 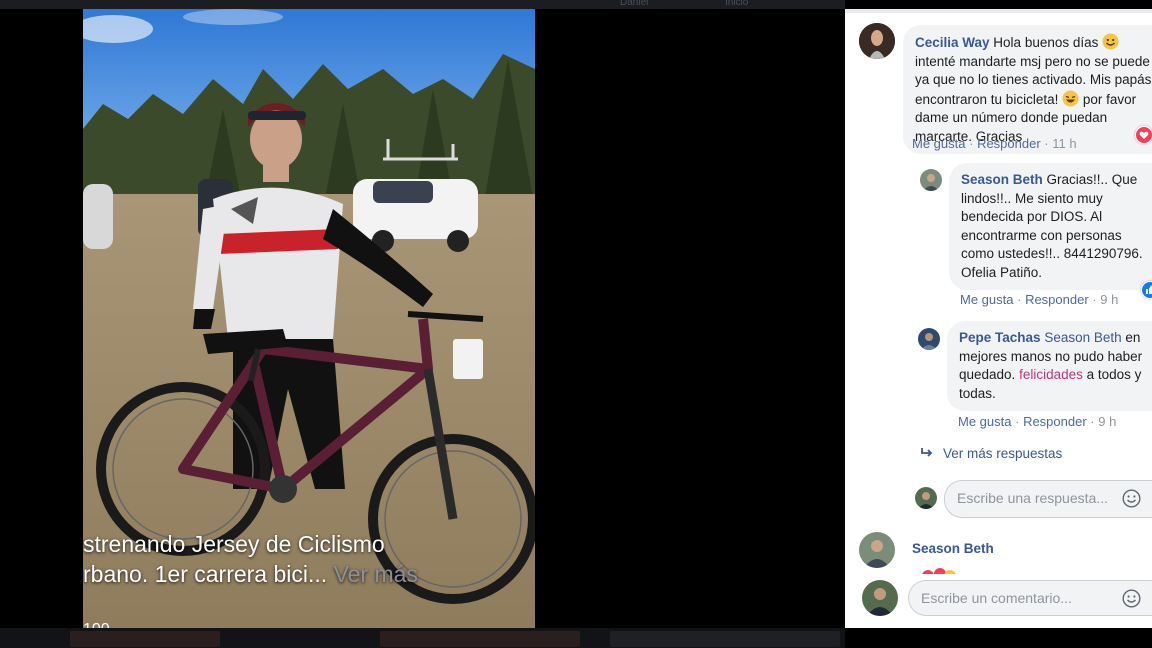 I want to click on see-more-link: Ver más, so click(x=376, y=574).